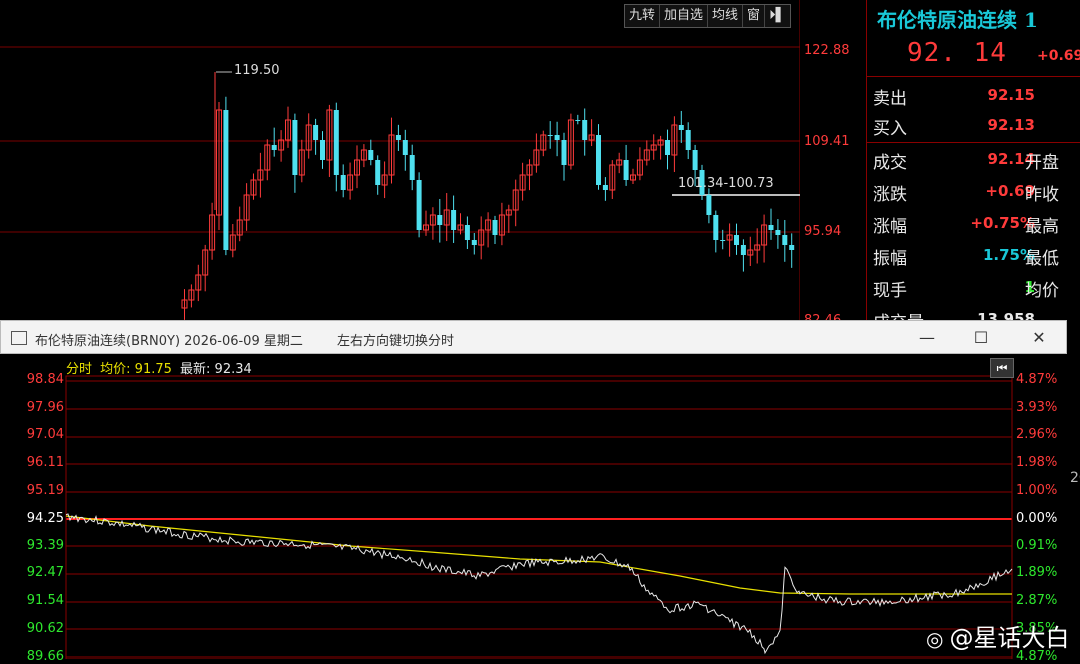 The height and width of the screenshot is (664, 1080). Describe the element at coordinates (976, 255) in the screenshot. I see `quote-row: 振幅 1.75% 最低` at that location.